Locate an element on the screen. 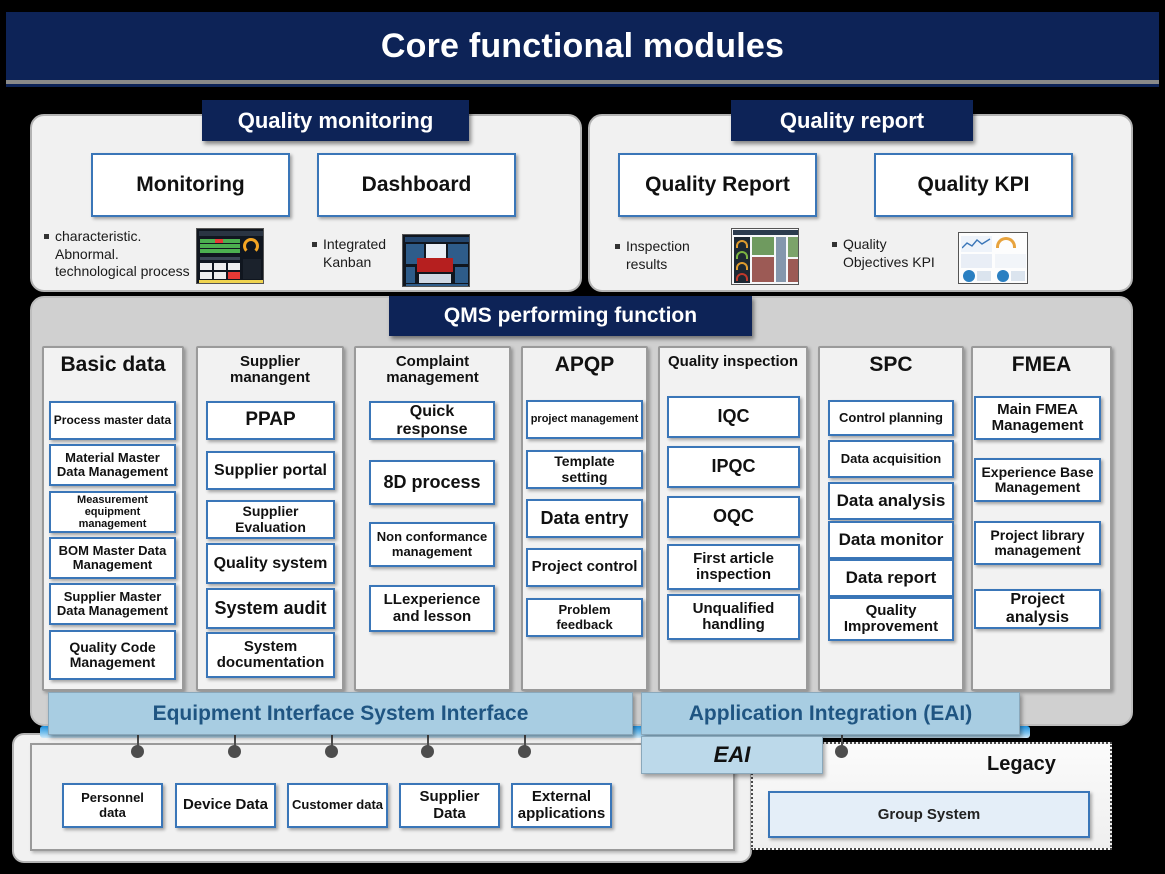 This screenshot has width=1165, height=874. monitoring-box: Monitoring is located at coordinates (190, 185).